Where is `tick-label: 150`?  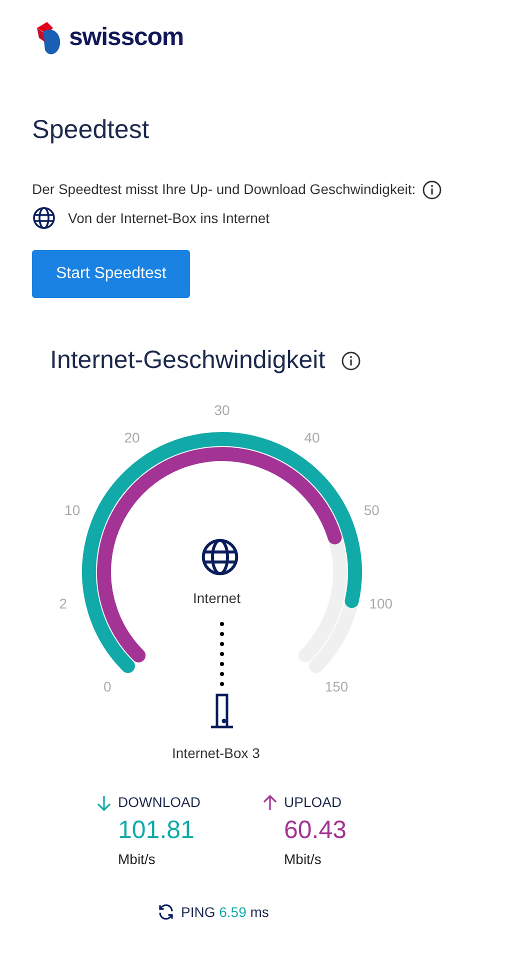 tick-label: 150 is located at coordinates (336, 686).